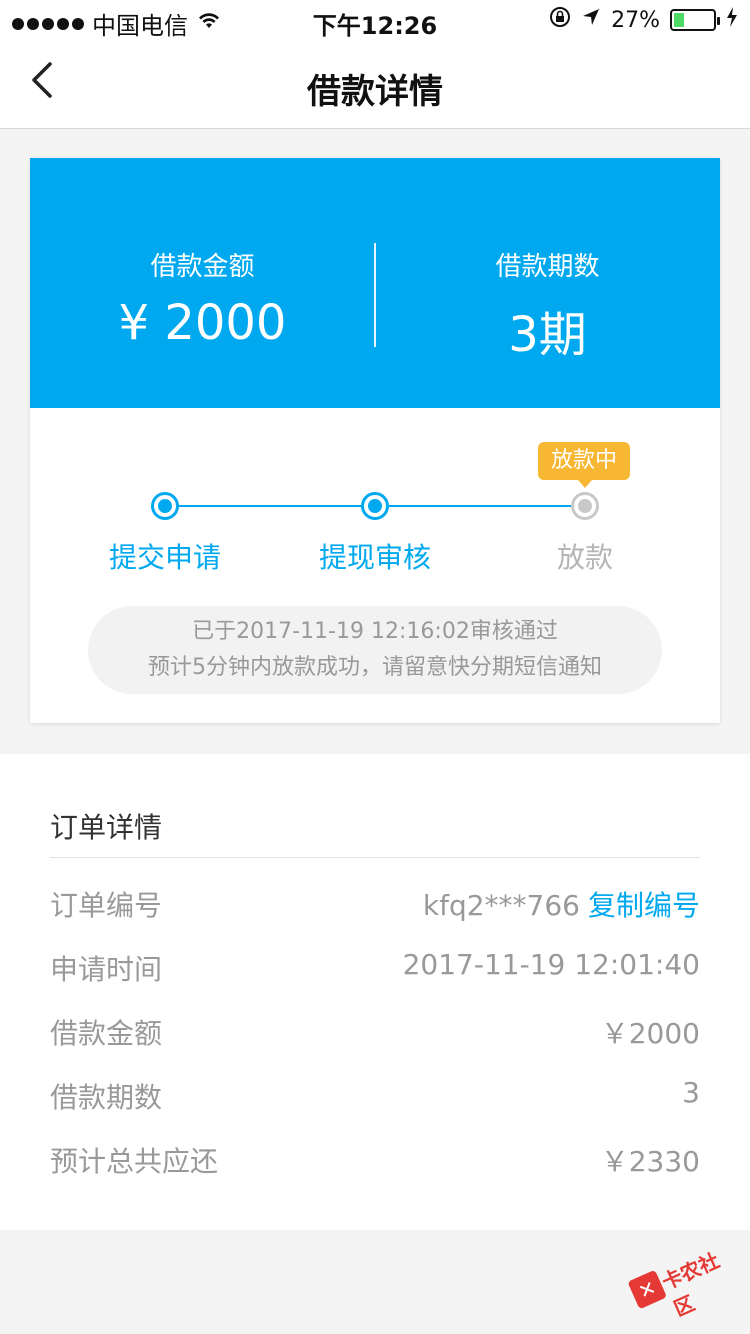 The height and width of the screenshot is (1334, 750). What do you see at coordinates (106, 827) in the screenshot?
I see `order-details-title: 订单详情` at bounding box center [106, 827].